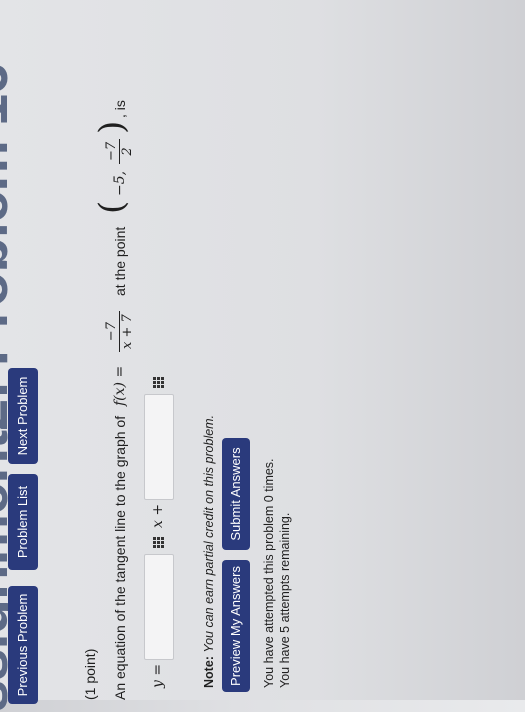 The width and height of the screenshot is (525, 712). I want to click on function-fraction: −7 x + 7, so click(119, 331).